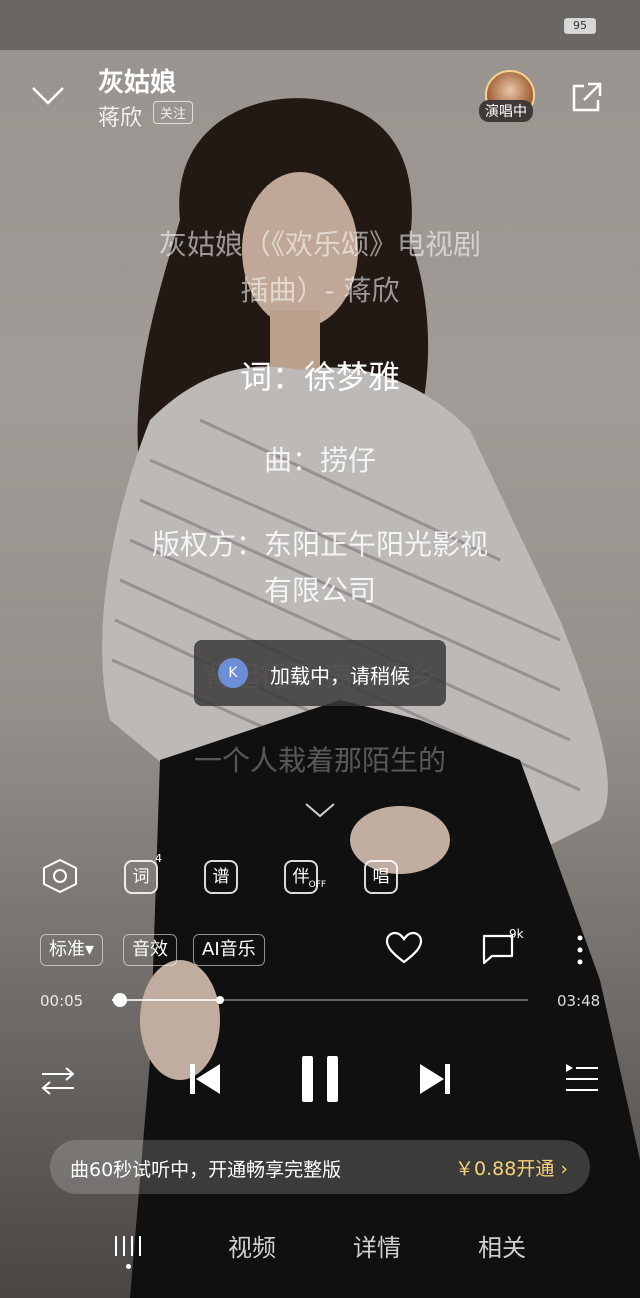 The width and height of the screenshot is (640, 1298). What do you see at coordinates (205, 1079) in the screenshot?
I see `previous-track-icon` at bounding box center [205, 1079].